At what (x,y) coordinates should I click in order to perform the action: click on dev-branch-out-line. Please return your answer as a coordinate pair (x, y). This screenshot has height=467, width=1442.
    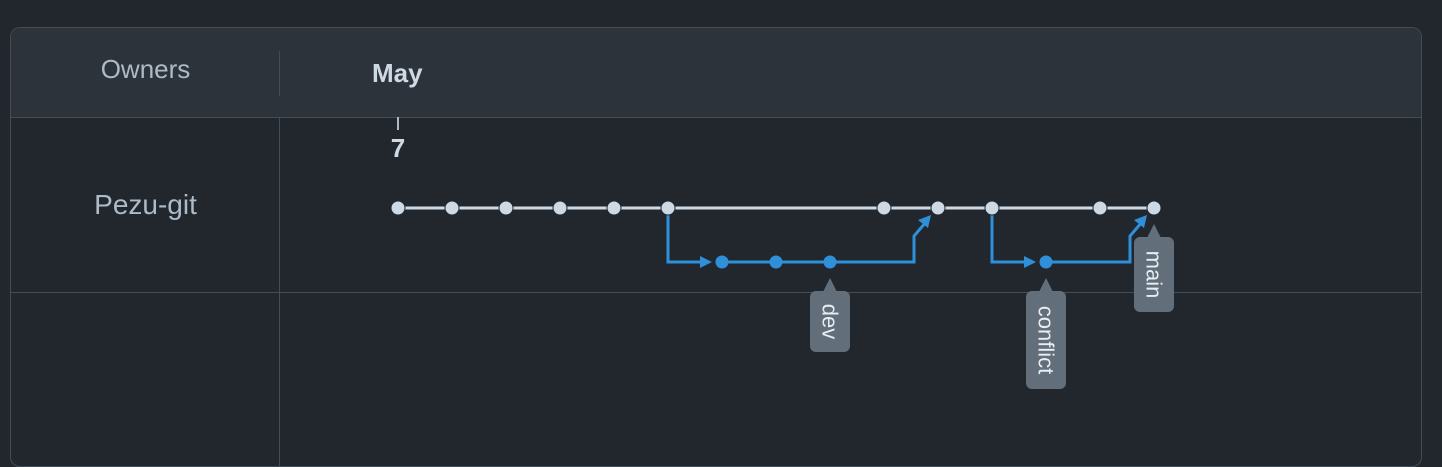
    Looking at the image, I should click on (686, 236).